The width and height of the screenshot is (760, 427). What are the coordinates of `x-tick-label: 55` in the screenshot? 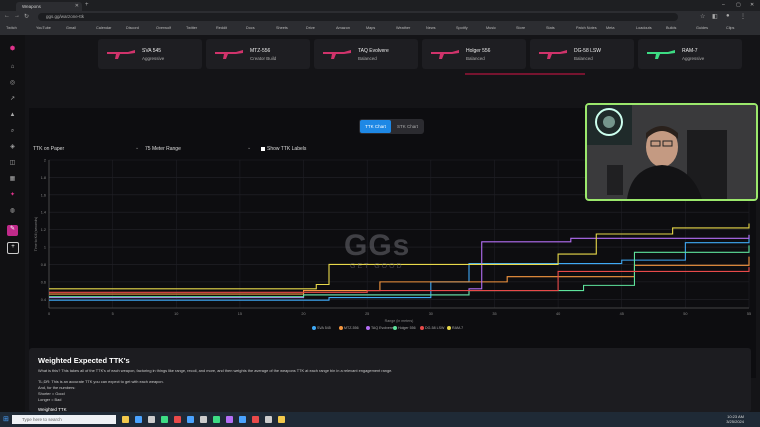 It's located at (749, 314).